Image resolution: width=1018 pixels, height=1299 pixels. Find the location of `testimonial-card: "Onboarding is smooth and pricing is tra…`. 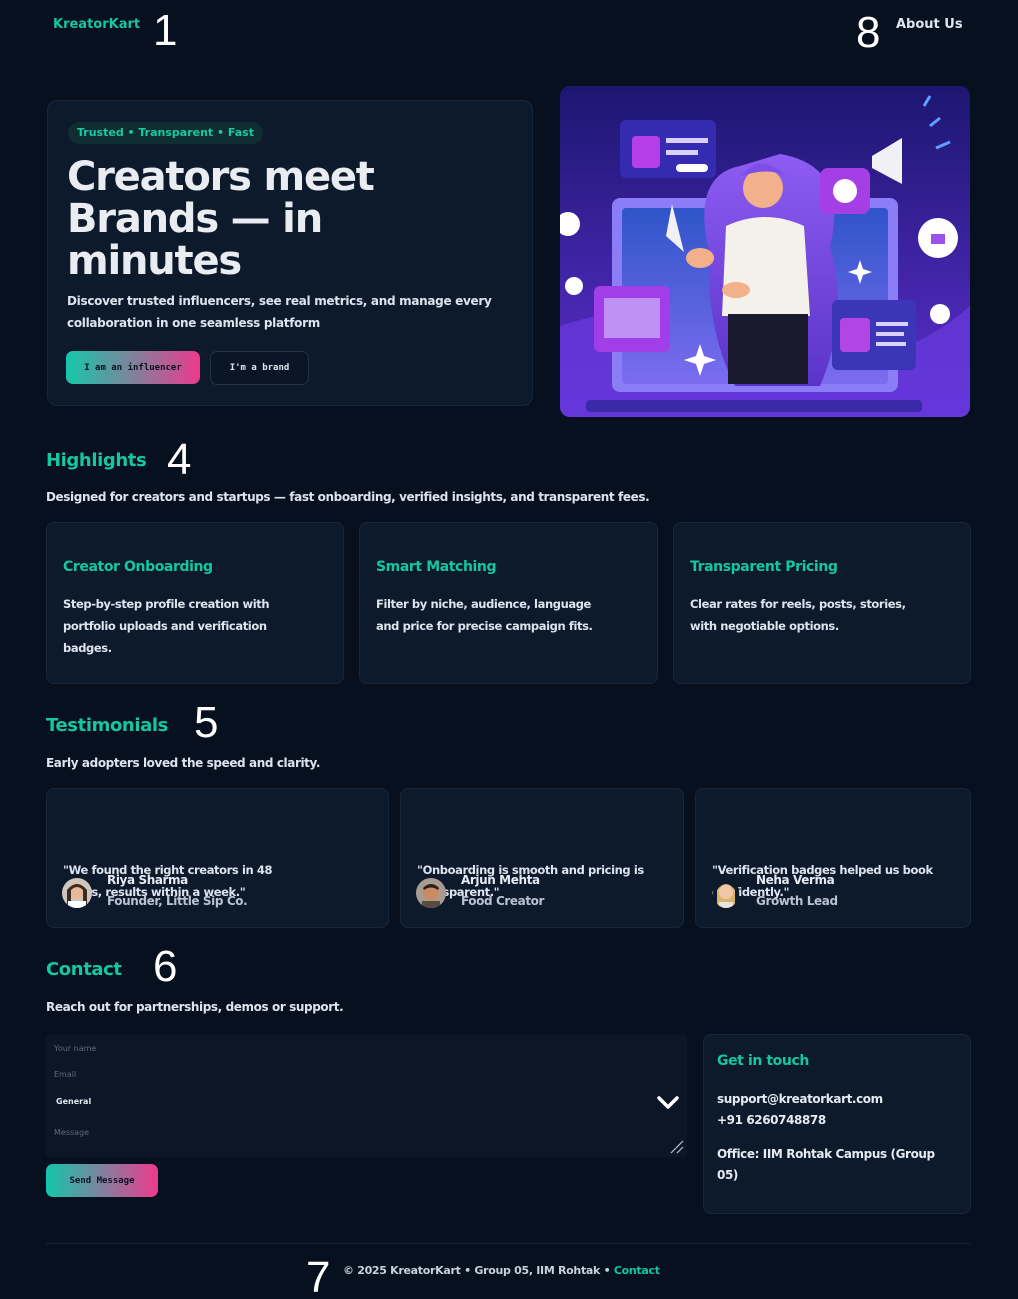

testimonial-card: "Onboarding is smooth and pricing is tra… is located at coordinates (542, 858).